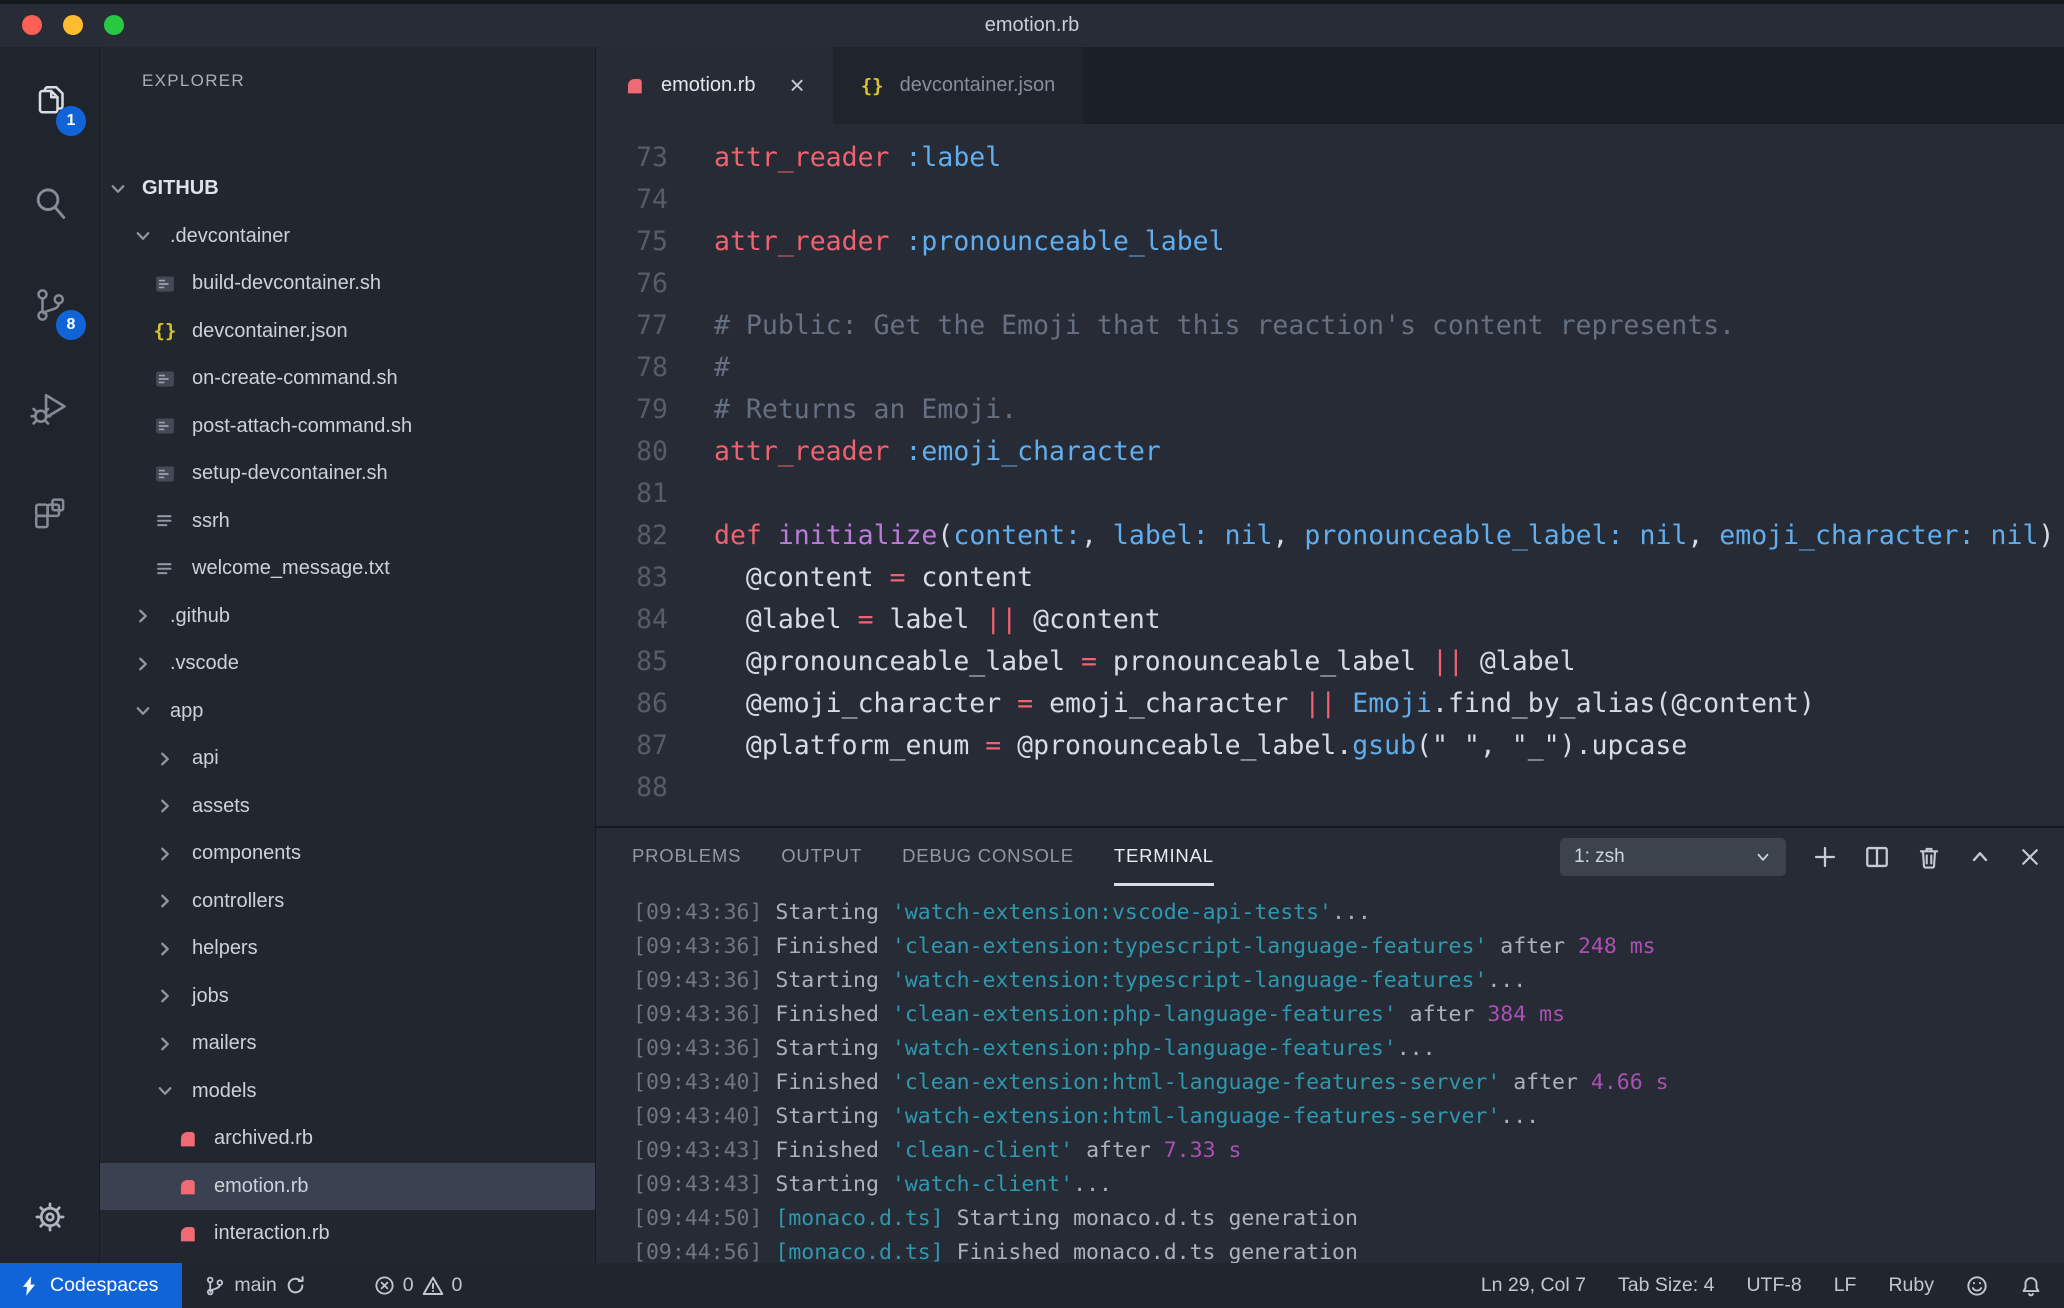 This screenshot has width=2064, height=1308. I want to click on activity-item-explorer: 1, so click(50, 101).